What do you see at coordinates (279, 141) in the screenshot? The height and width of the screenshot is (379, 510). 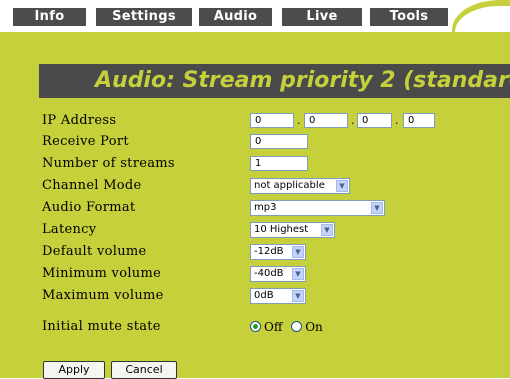 I see `receive-port-input: 0` at bounding box center [279, 141].